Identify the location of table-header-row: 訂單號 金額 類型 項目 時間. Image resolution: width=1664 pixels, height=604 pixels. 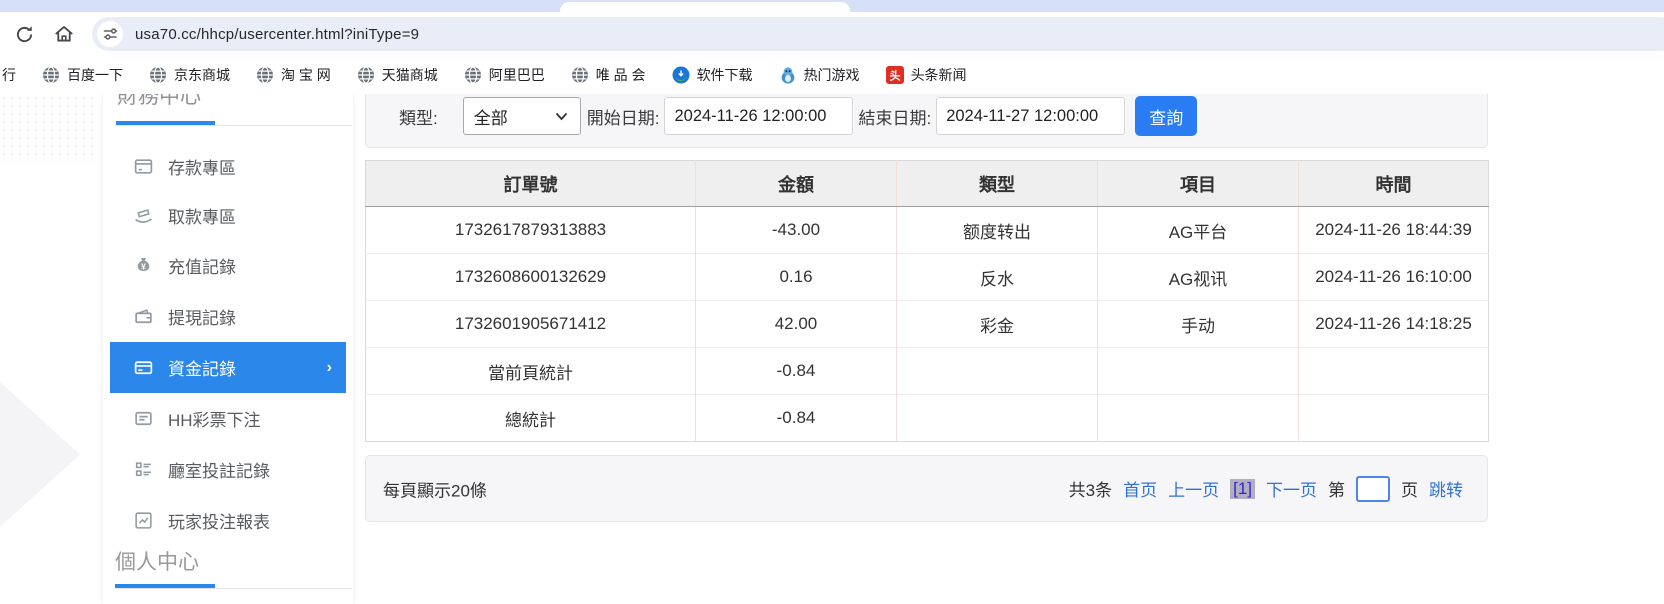
(927, 183).